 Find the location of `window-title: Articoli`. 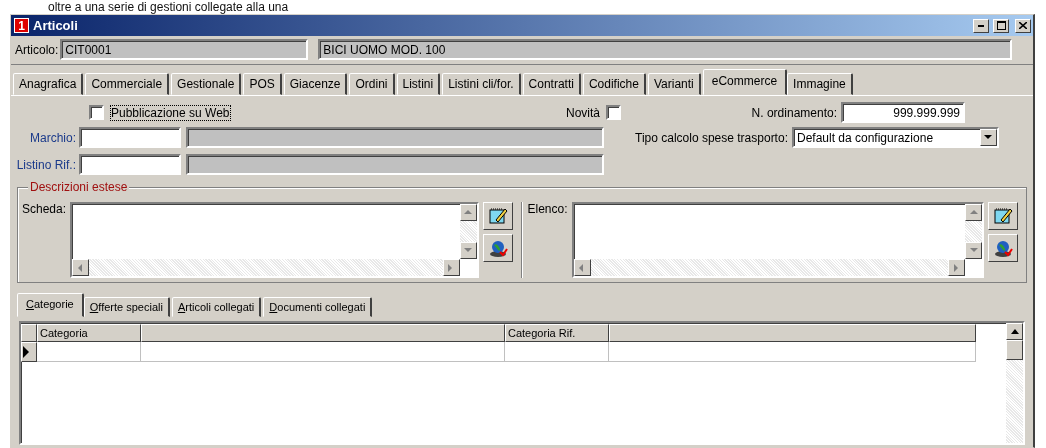

window-title: Articoli is located at coordinates (56, 25).